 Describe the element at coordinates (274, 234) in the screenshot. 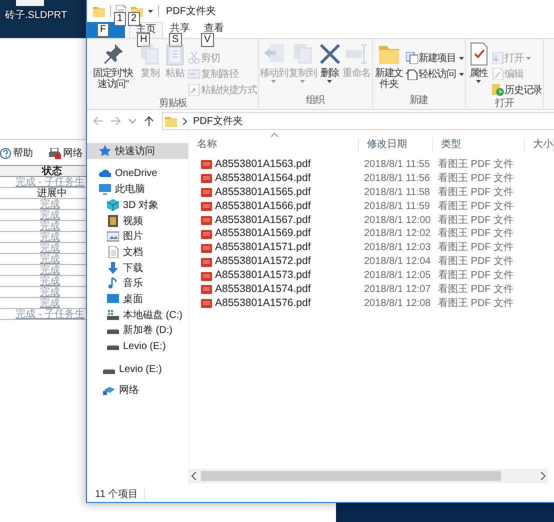

I see `file-item: A8553801A1569.pdf` at that location.